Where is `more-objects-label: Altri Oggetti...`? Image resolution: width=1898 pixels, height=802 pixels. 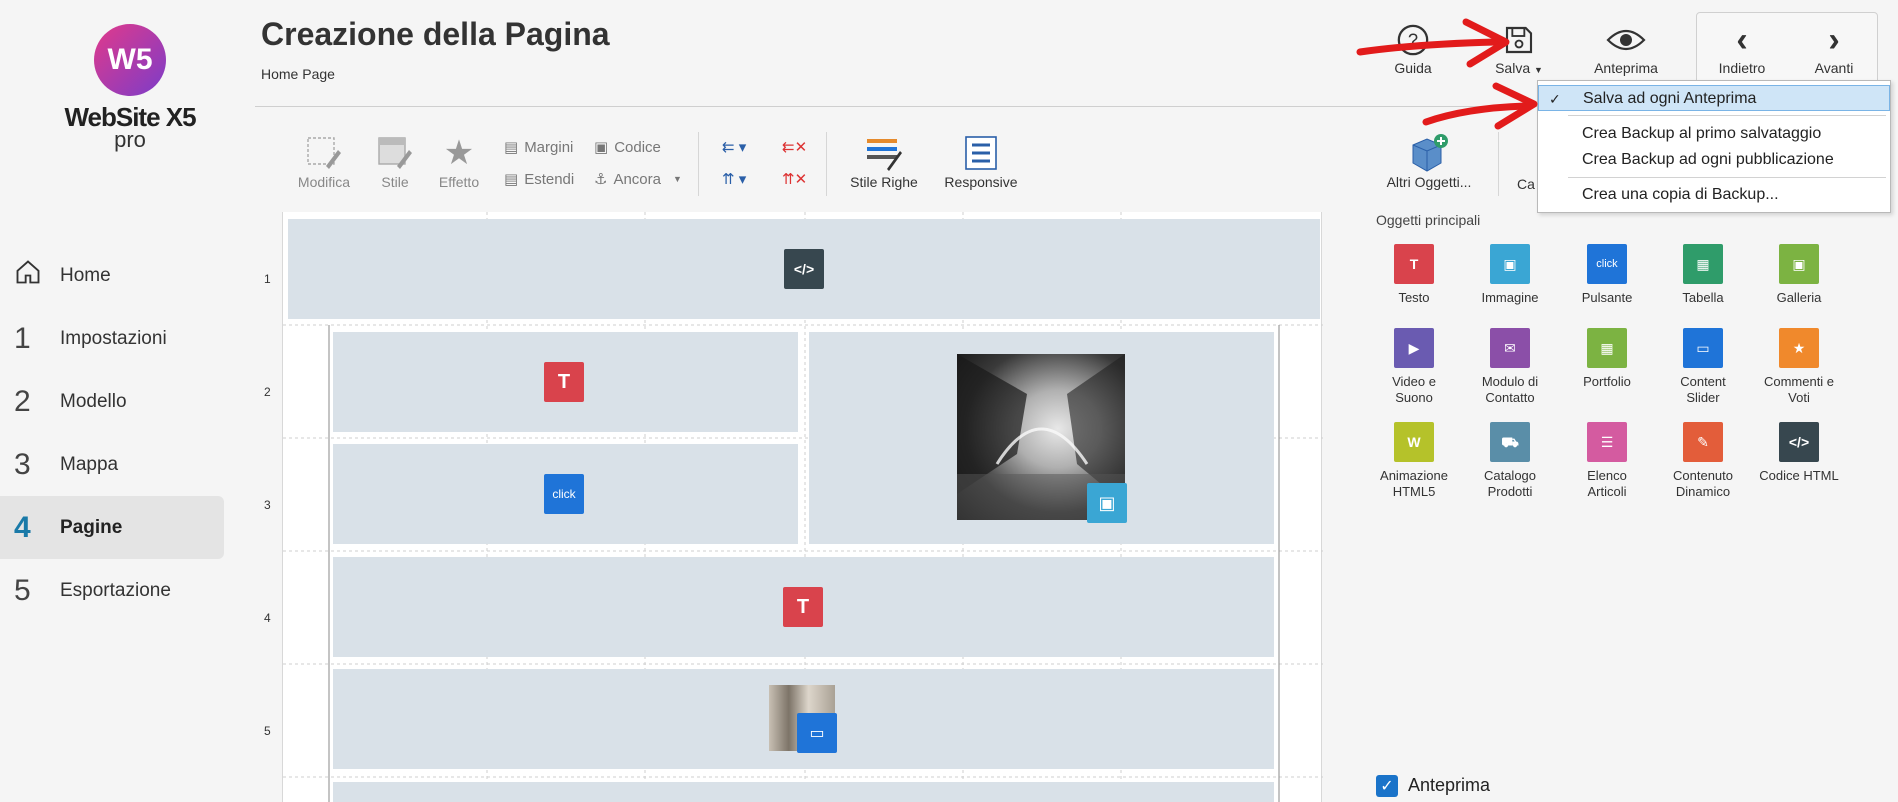 more-objects-label: Altri Oggetti... is located at coordinates (1429, 182).